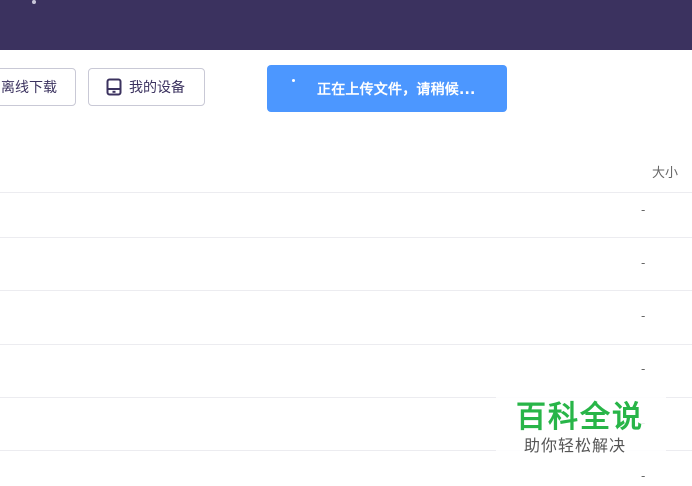 The image size is (692, 486). What do you see at coordinates (580, 417) in the screenshot?
I see `watermark-title: 百科全说` at bounding box center [580, 417].